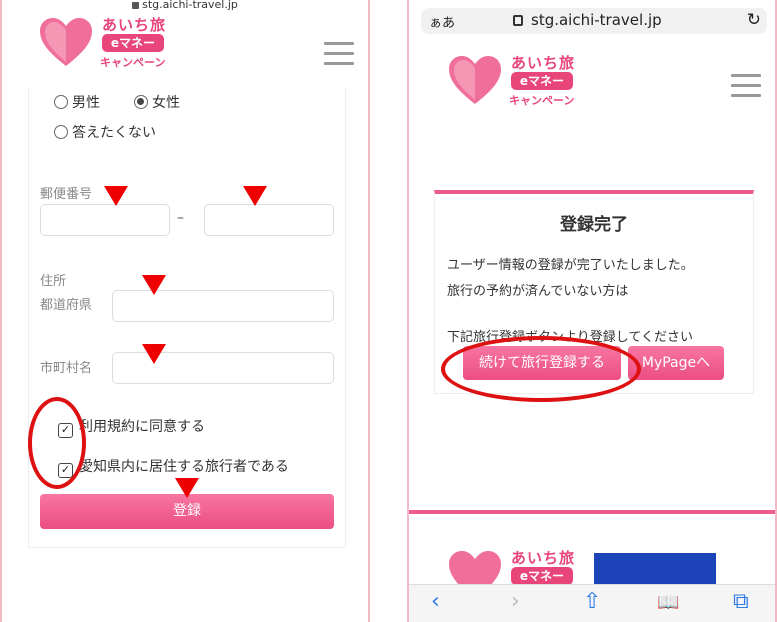 The image size is (777, 622). What do you see at coordinates (538, 291) in the screenshot?
I see `completion-message-2: 旅行の予約が済んでいない方は` at bounding box center [538, 291].